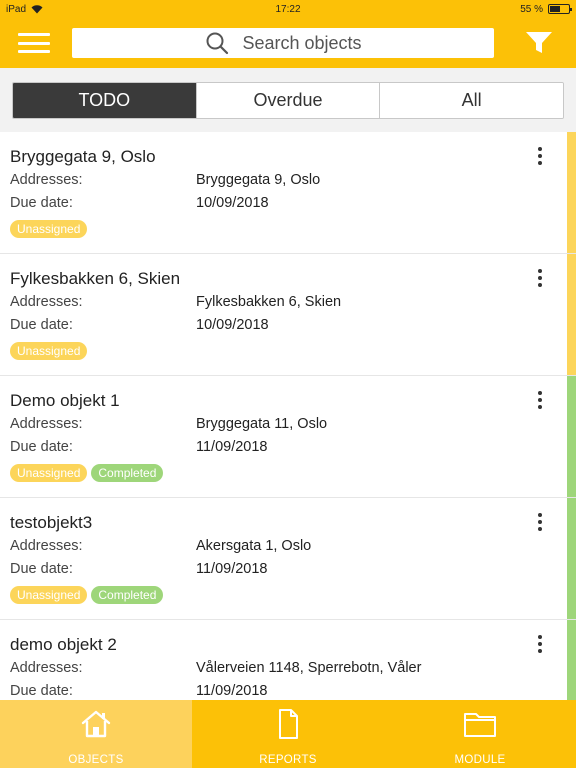 The width and height of the screenshot is (576, 768). I want to click on nav-objects: OBJECTS, so click(96, 734).